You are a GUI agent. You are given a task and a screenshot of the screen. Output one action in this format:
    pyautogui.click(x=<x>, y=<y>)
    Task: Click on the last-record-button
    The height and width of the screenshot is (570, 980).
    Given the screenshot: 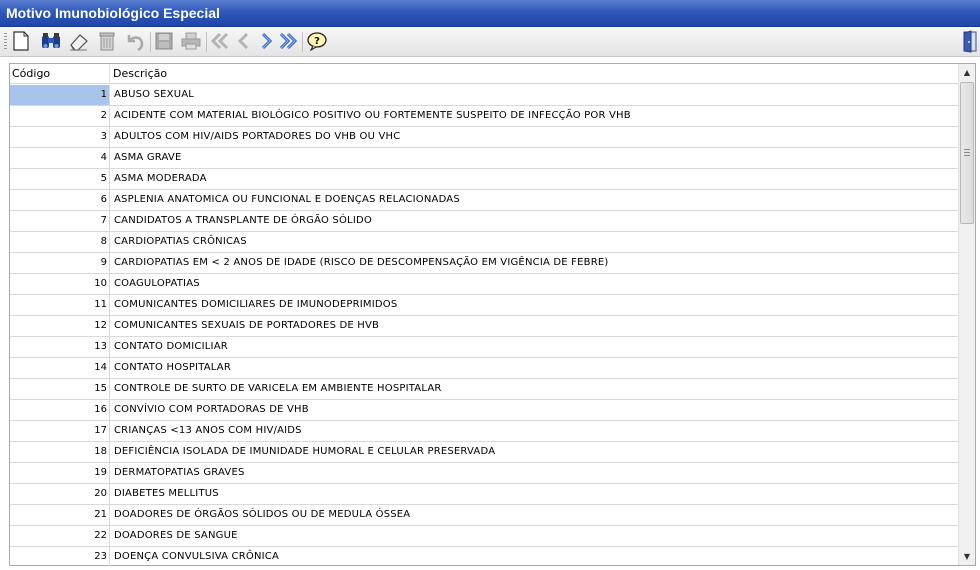 What is the action you would take?
    pyautogui.click(x=288, y=41)
    